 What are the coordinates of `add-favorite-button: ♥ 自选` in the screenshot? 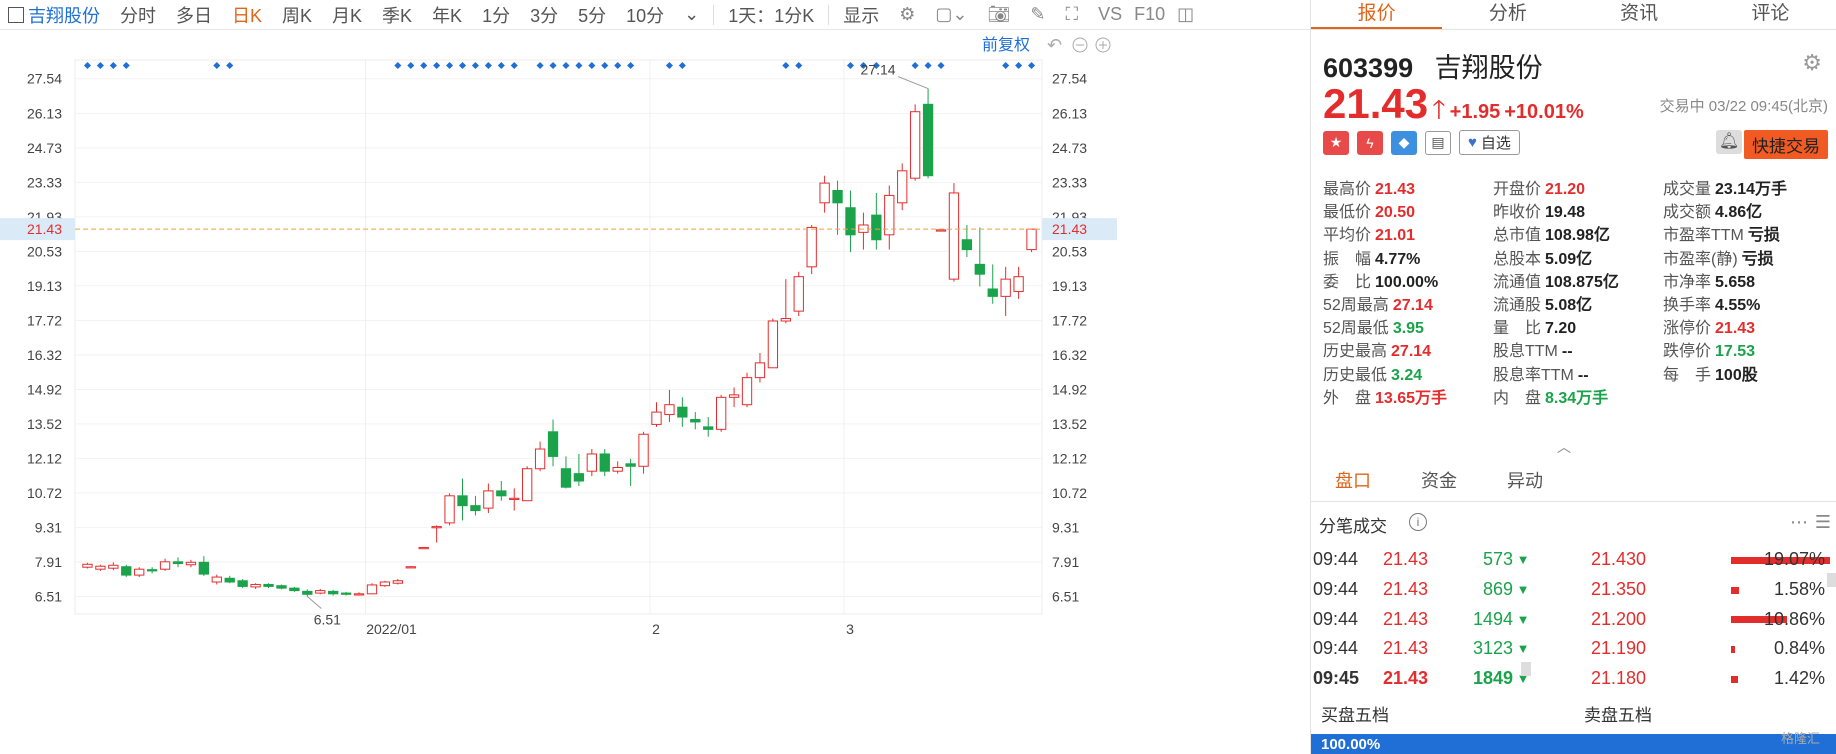 It's located at (1489, 142).